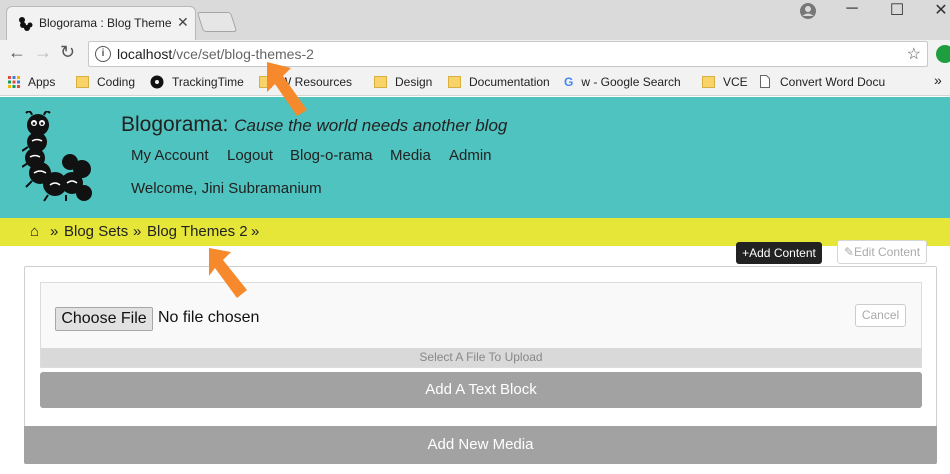  Describe the element at coordinates (170, 155) in the screenshot. I see `nav-my-account: My Account` at that location.